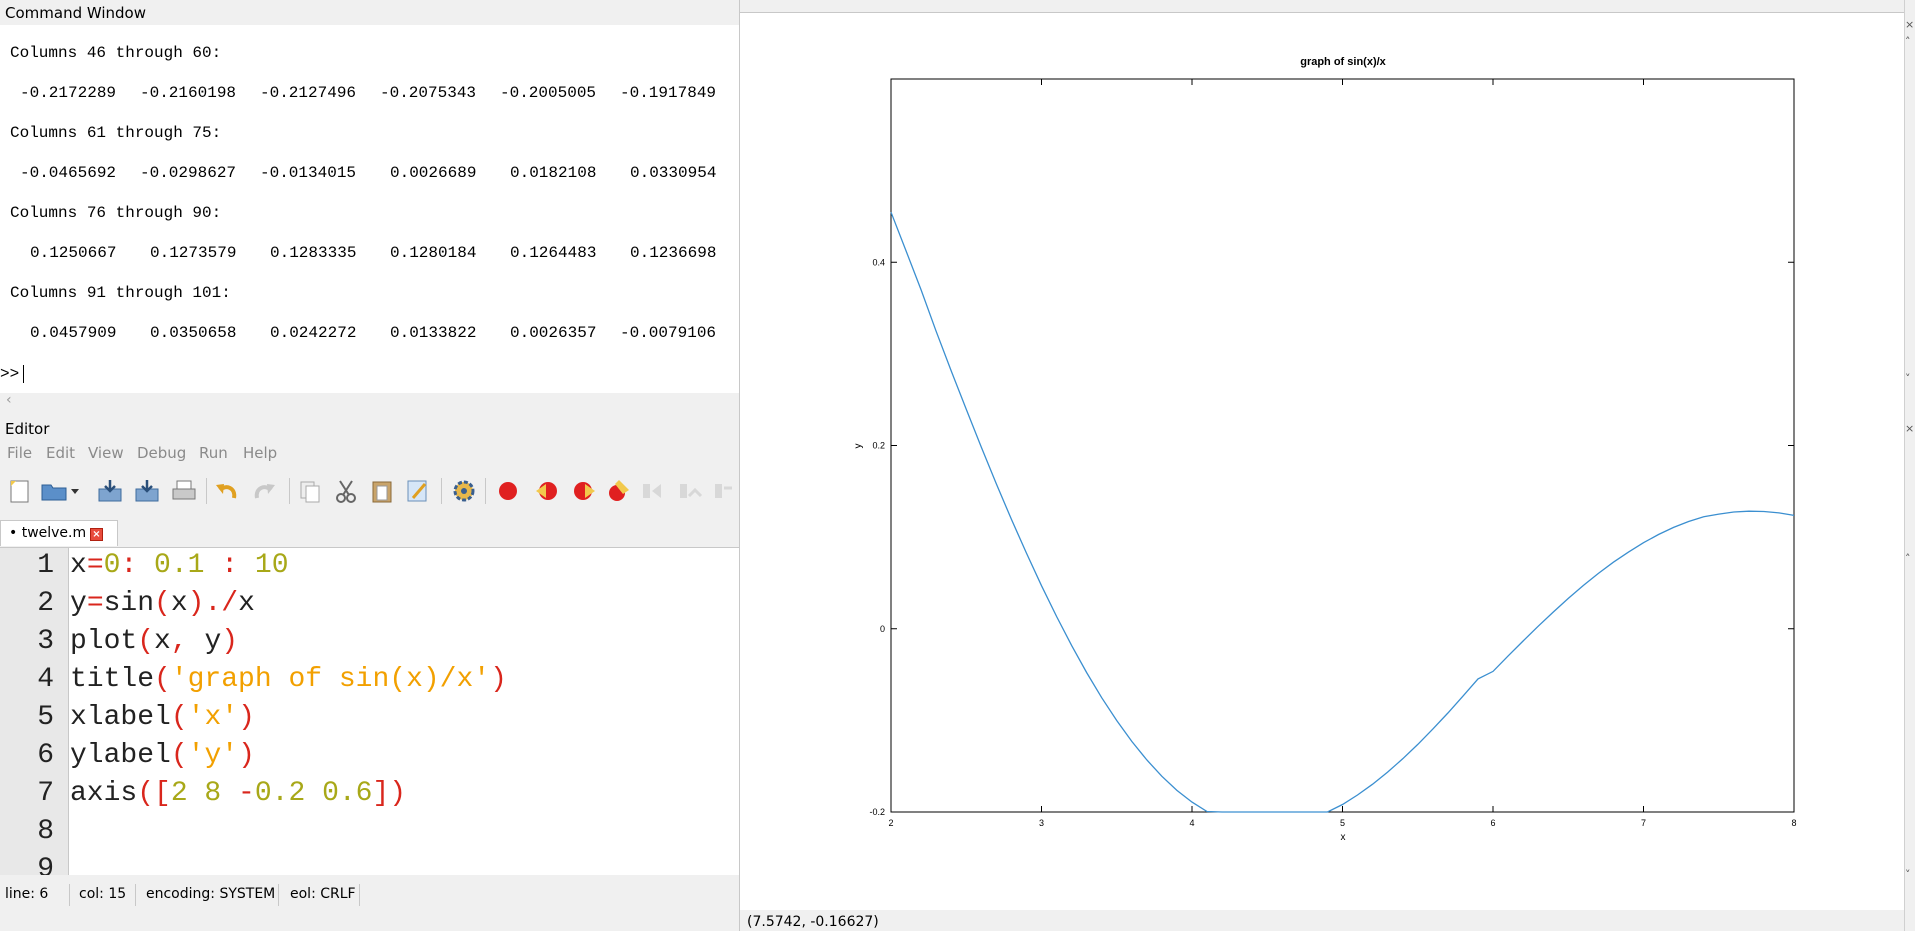 The image size is (1915, 931). I want to click on code-line: plot(x, y), so click(154, 641).